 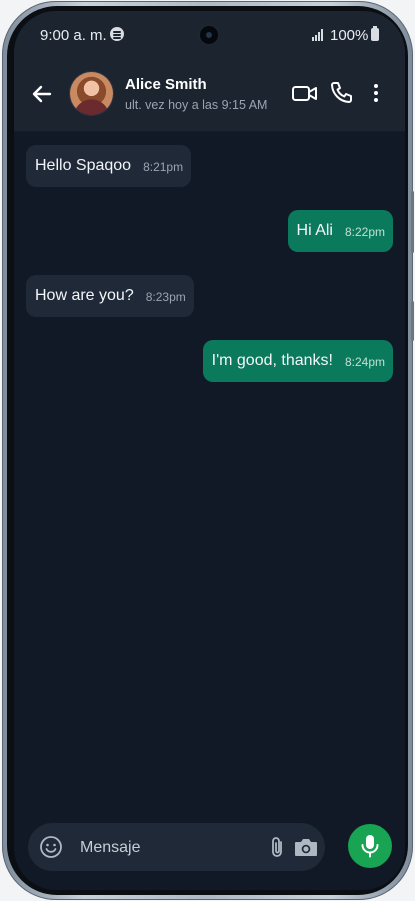 What do you see at coordinates (42, 94) in the screenshot?
I see `back-arrow-icon` at bounding box center [42, 94].